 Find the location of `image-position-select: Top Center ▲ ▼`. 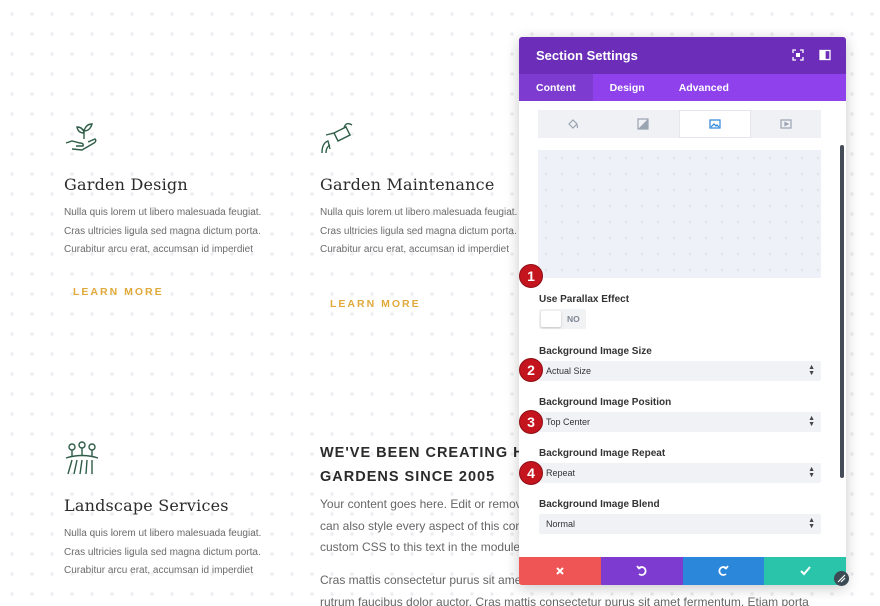

image-position-select: Top Center ▲ ▼ is located at coordinates (680, 422).